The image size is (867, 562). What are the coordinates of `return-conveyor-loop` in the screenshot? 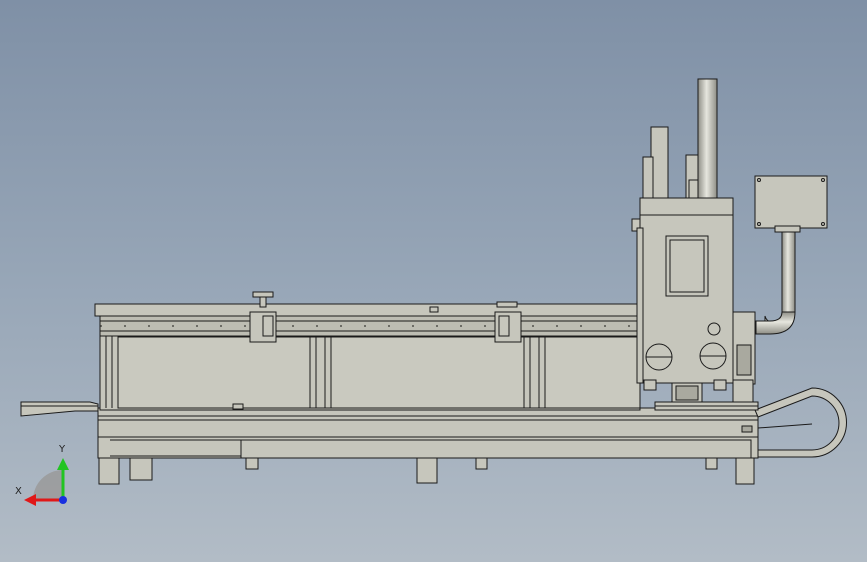 It's located at (800, 422).